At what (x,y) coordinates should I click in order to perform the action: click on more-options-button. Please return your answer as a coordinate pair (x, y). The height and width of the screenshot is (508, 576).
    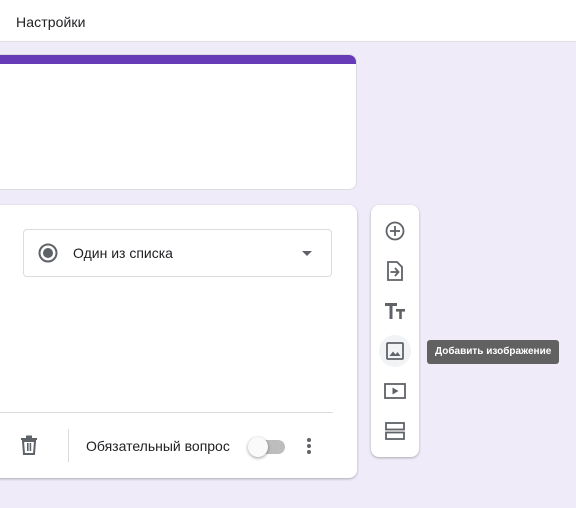
    Looking at the image, I should click on (309, 446).